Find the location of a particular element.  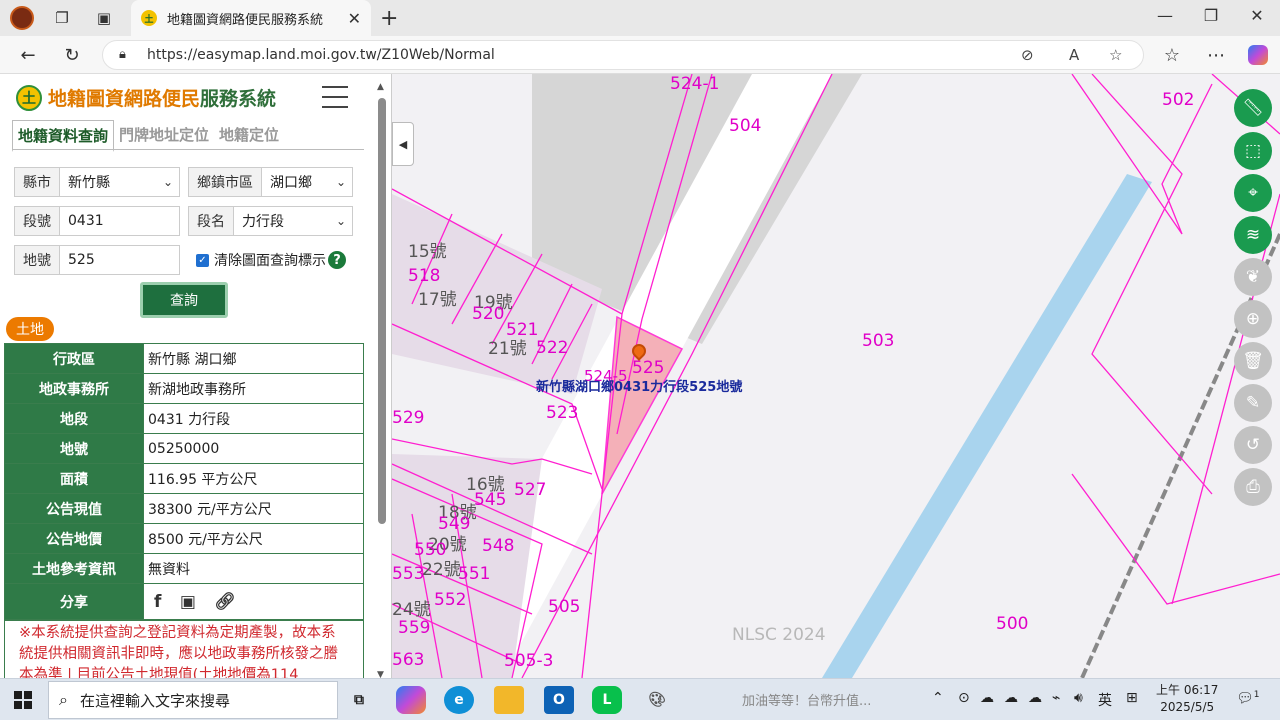

tab-cadastral-locate: 地籍定位 is located at coordinates (249, 136).